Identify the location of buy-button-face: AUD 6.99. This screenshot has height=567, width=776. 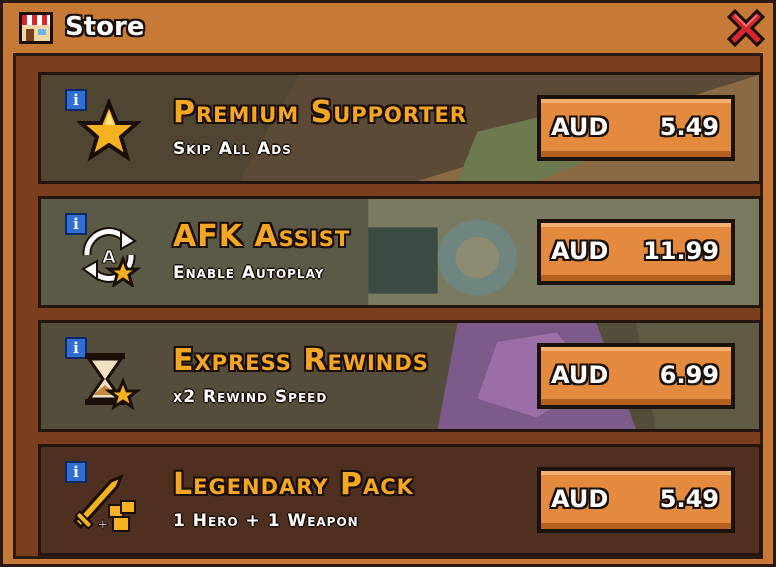
(636, 376).